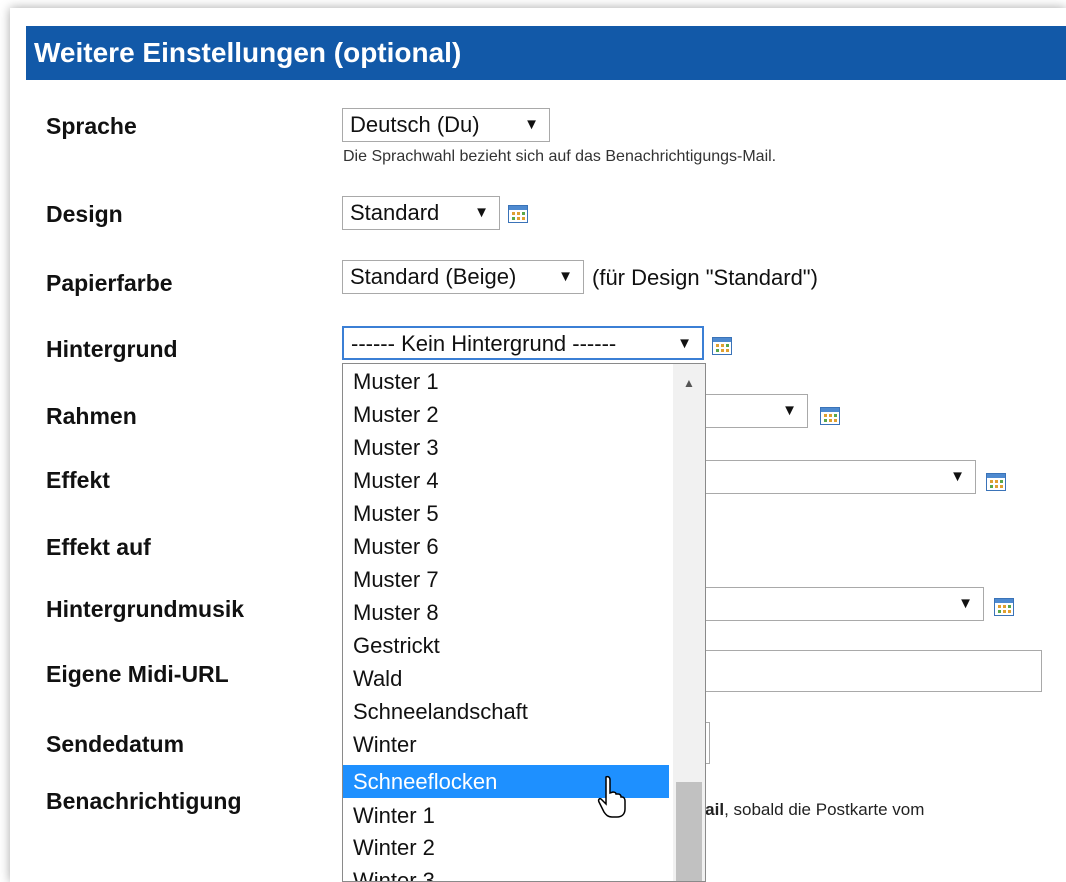  What do you see at coordinates (145, 609) in the screenshot?
I see `label-hintergrundmusik: Hintergrundmusik` at bounding box center [145, 609].